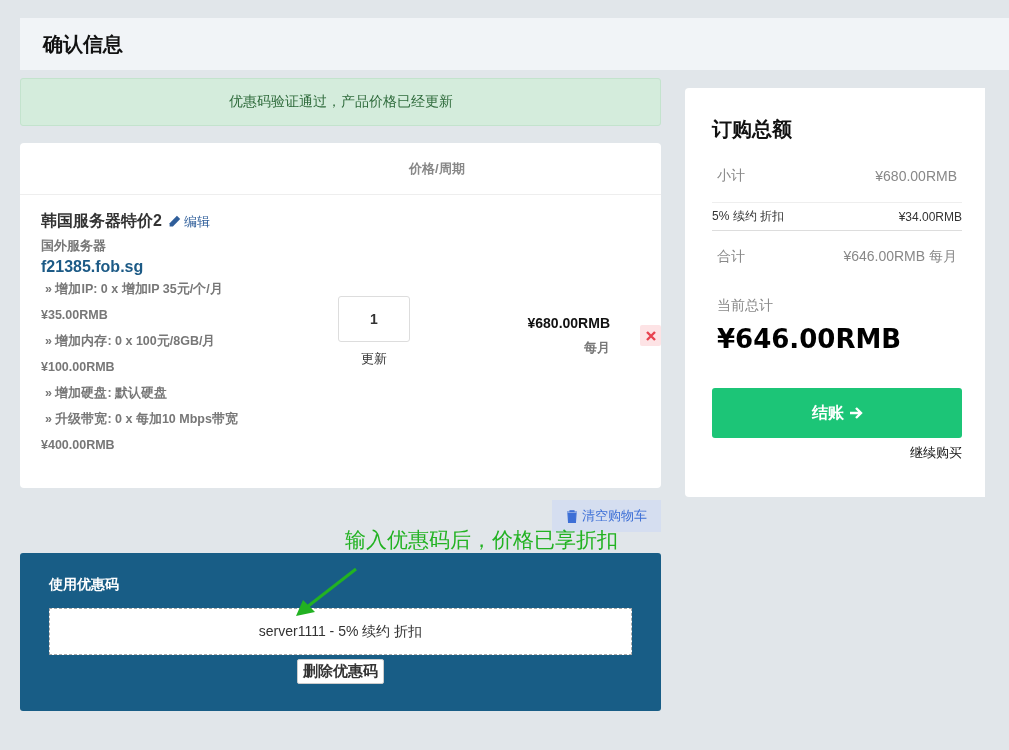 The image size is (1009, 750). Describe the element at coordinates (374, 359) in the screenshot. I see `update-link: 更新` at that location.